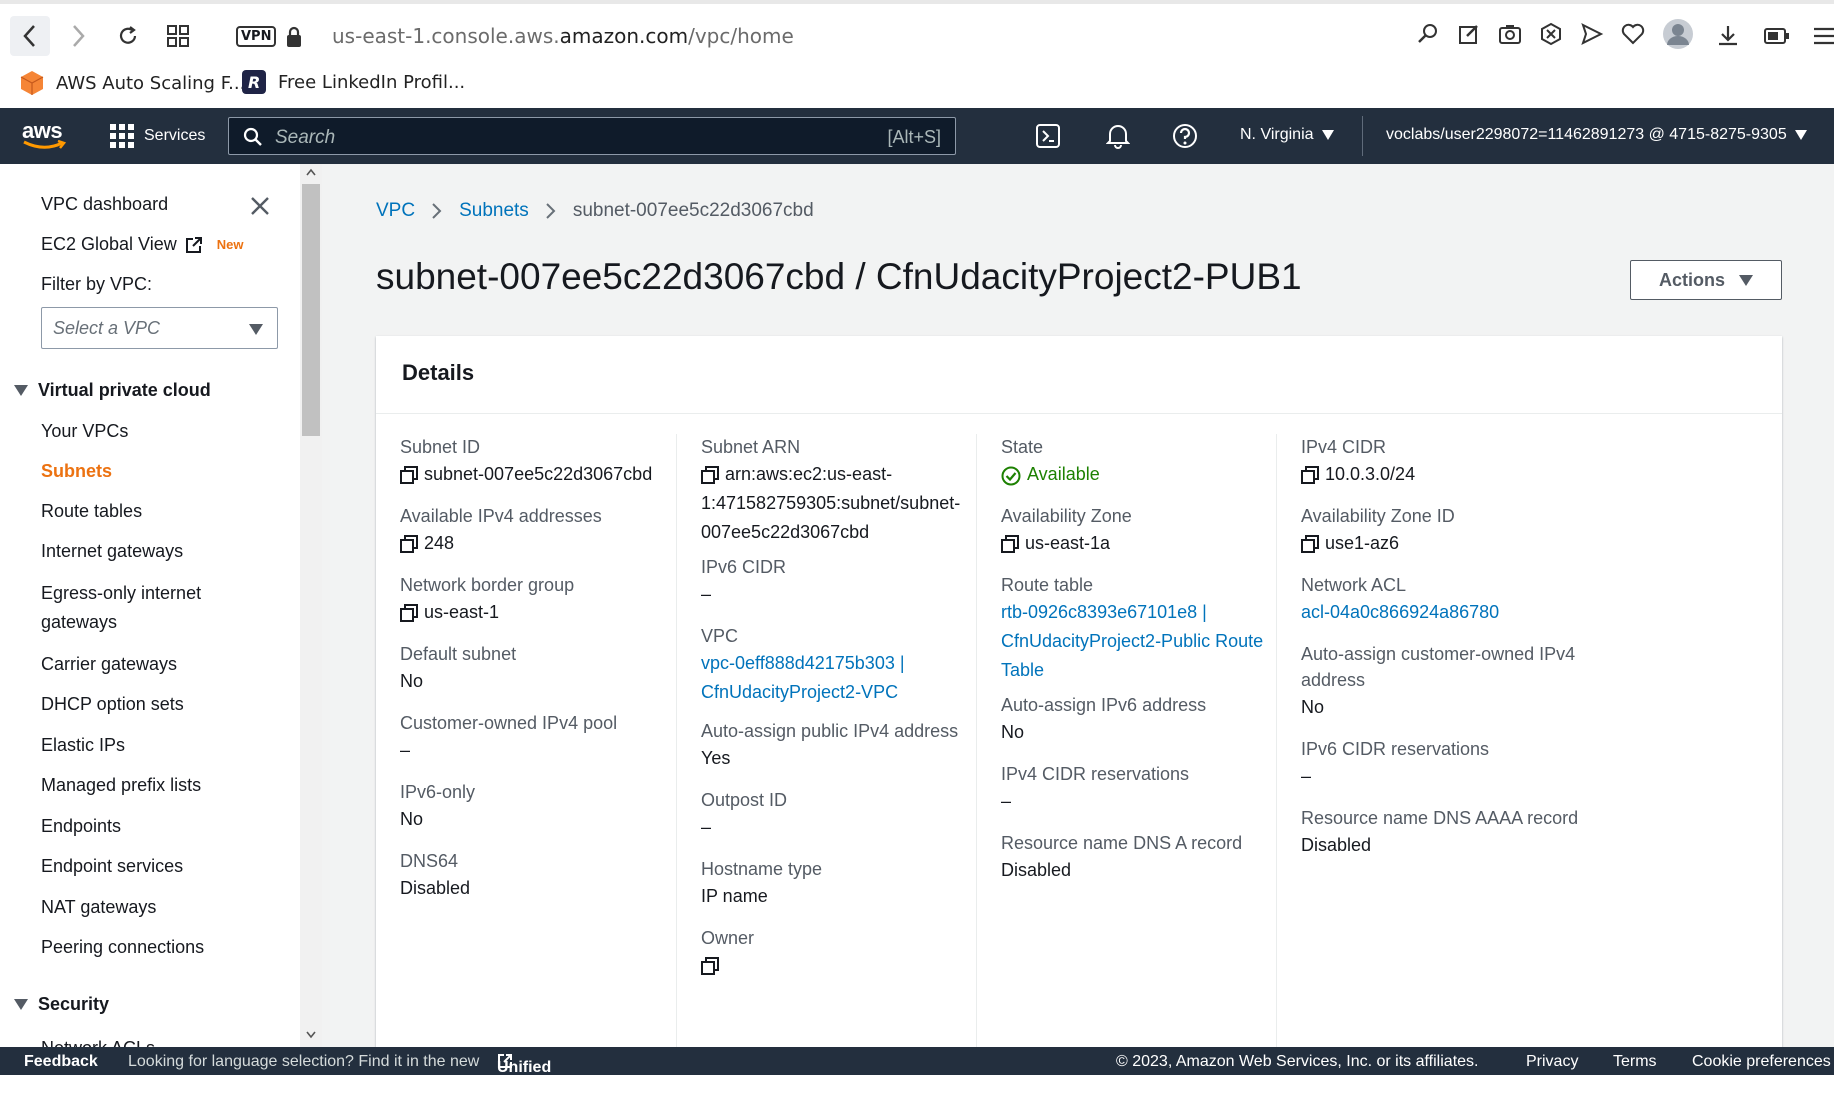  What do you see at coordinates (1551, 34) in the screenshot?
I see `block-icon` at bounding box center [1551, 34].